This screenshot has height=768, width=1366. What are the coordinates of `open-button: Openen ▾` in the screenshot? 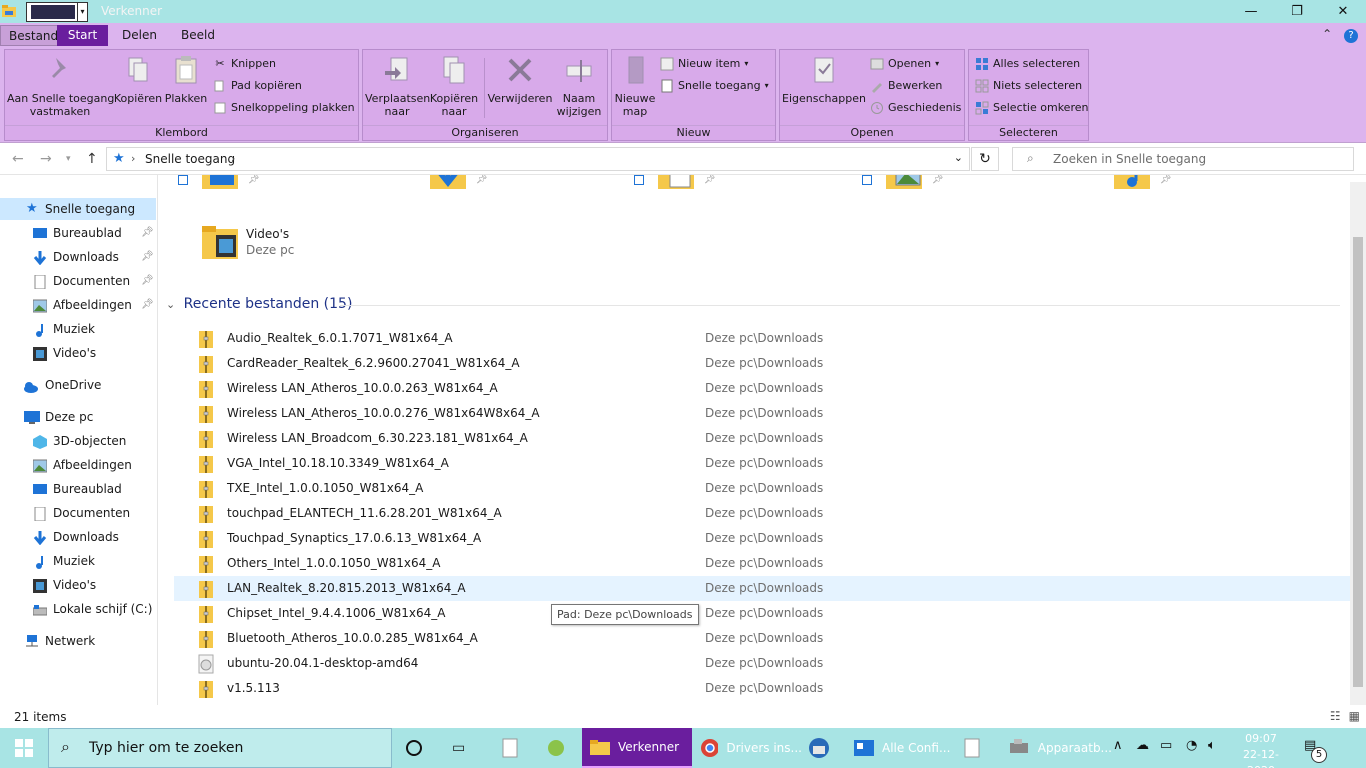 It's located at (904, 64).